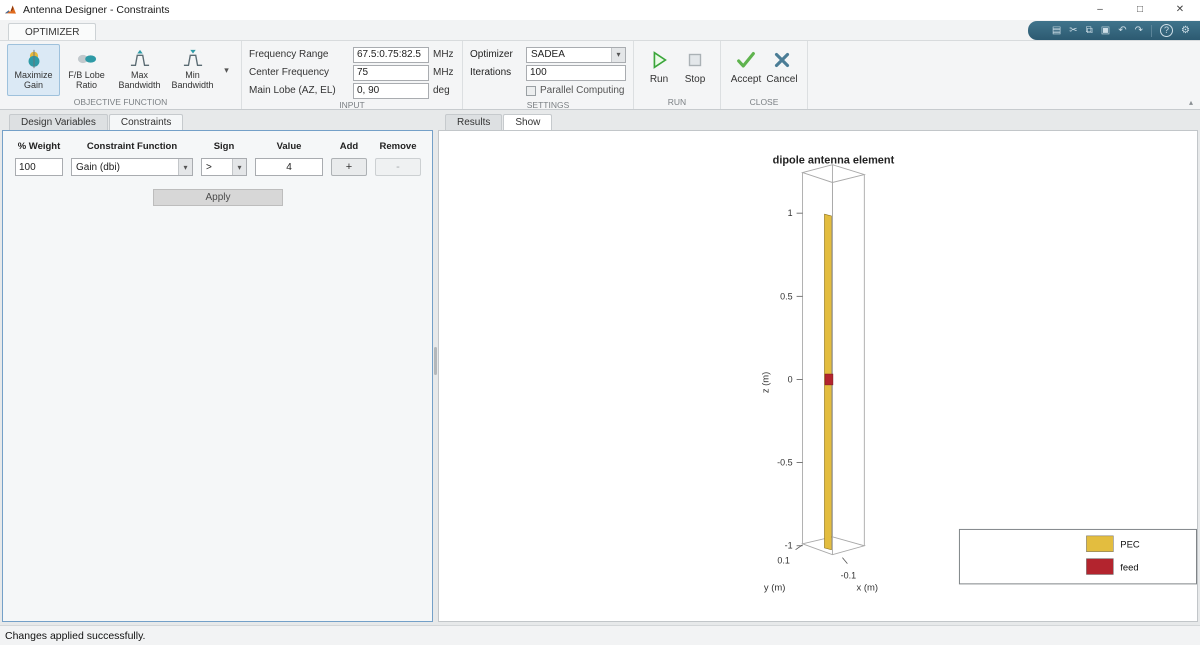 Image resolution: width=1200 pixels, height=645 pixels. I want to click on z-tick-n1: -1, so click(789, 546).